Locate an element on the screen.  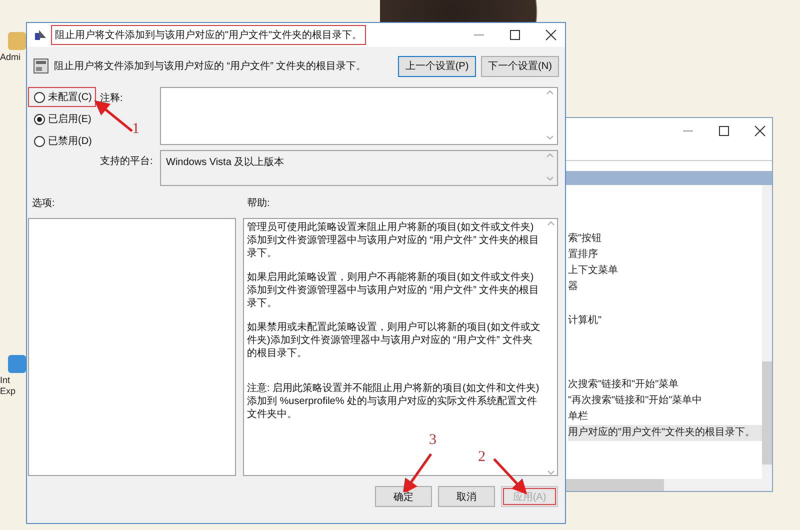
list-item: "再次搜索"链接和"开始"菜单中 is located at coordinates (665, 401).